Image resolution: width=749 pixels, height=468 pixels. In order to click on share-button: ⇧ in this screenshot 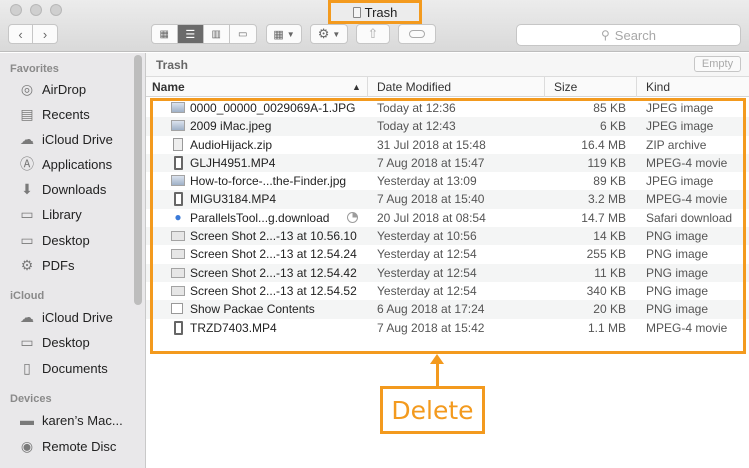, I will do `click(373, 34)`.